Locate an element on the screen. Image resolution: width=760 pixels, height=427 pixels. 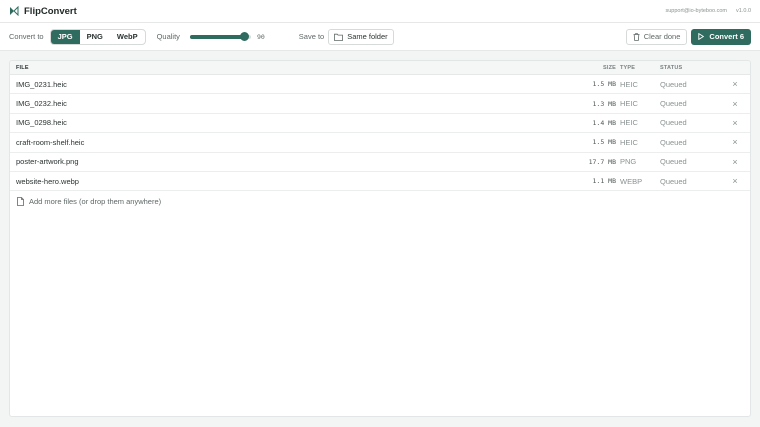
format-webp-button: WebP is located at coordinates (127, 37).